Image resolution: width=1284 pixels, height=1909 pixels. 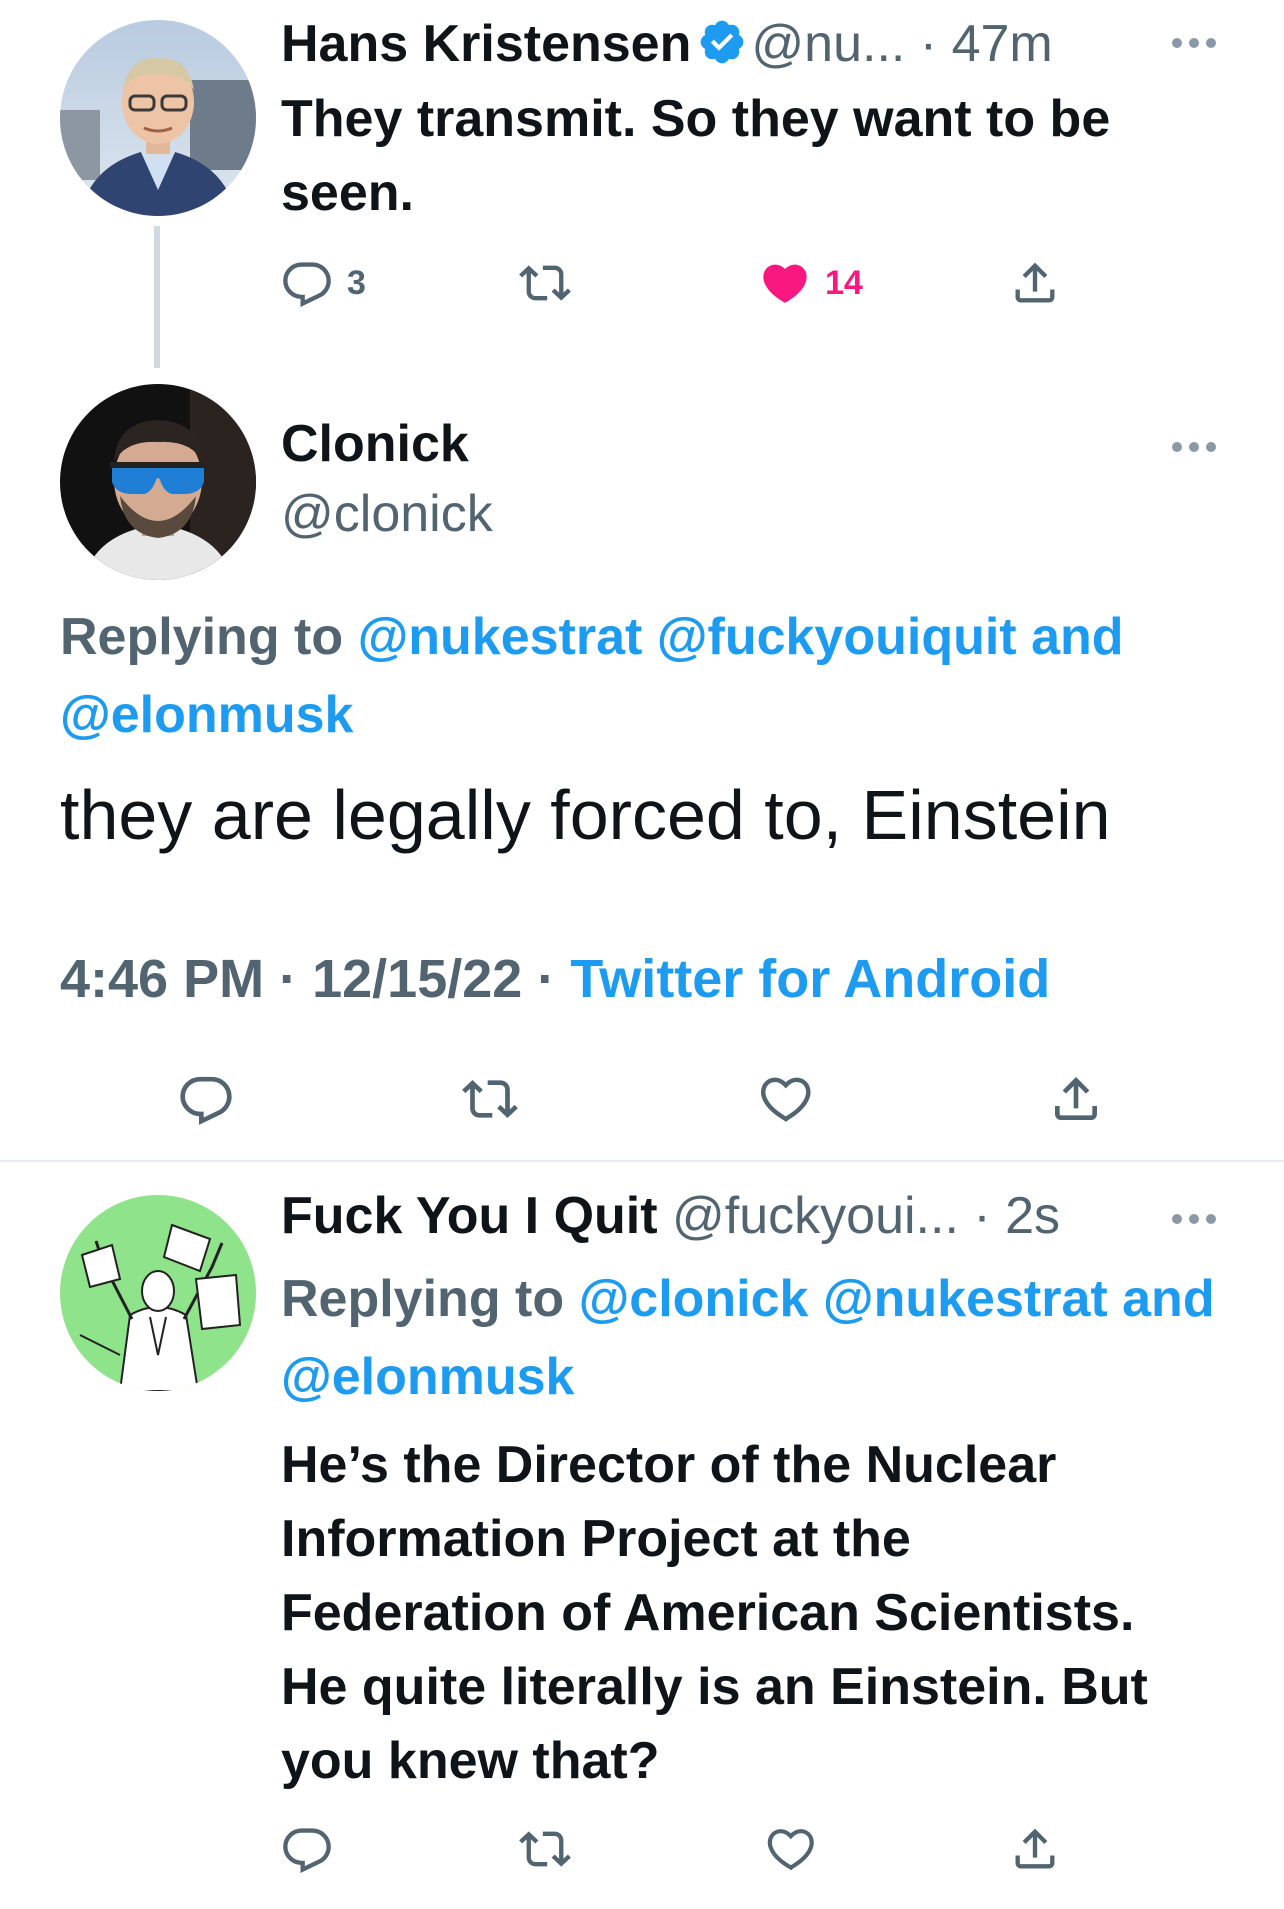 What do you see at coordinates (469, 1216) in the screenshot?
I see `display-name: Fuck You I Quit` at bounding box center [469, 1216].